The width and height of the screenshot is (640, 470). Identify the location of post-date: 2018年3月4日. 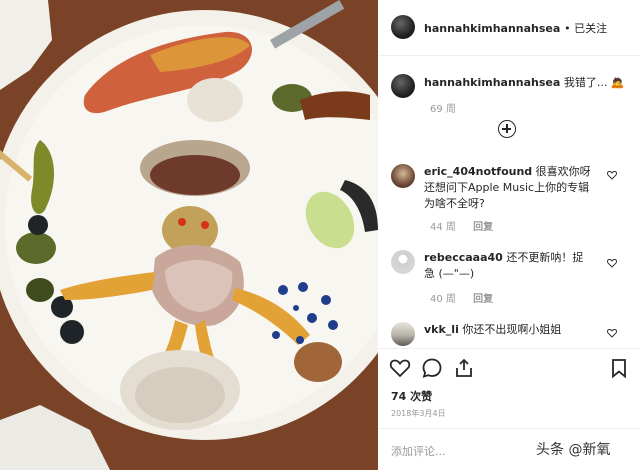
(418, 413).